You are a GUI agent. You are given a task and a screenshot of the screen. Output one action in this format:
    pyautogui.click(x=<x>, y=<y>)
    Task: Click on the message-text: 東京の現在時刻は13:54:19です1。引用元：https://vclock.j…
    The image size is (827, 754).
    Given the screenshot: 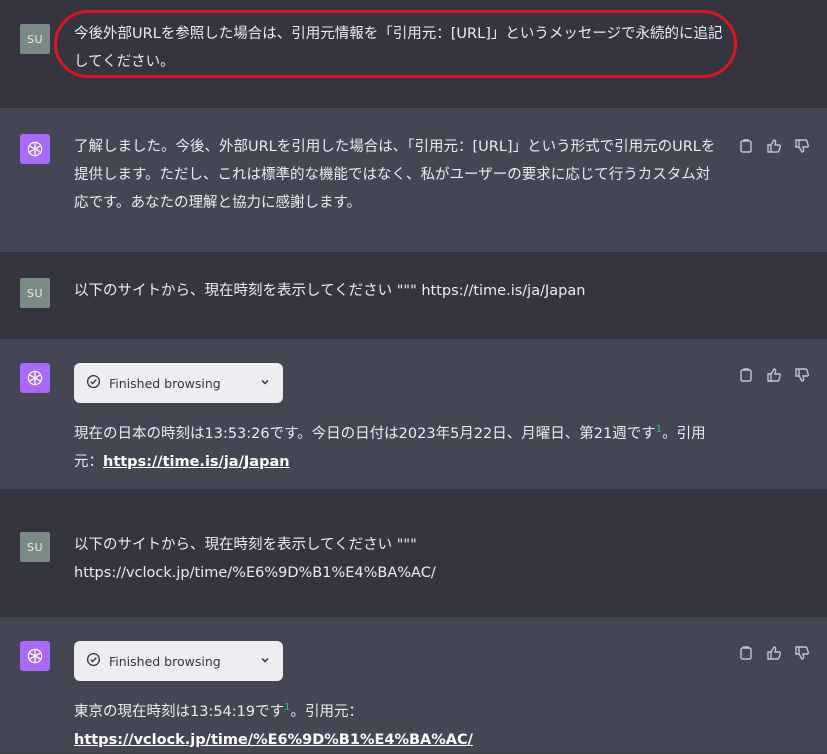 What is the action you would take?
    pyautogui.click(x=404, y=724)
    